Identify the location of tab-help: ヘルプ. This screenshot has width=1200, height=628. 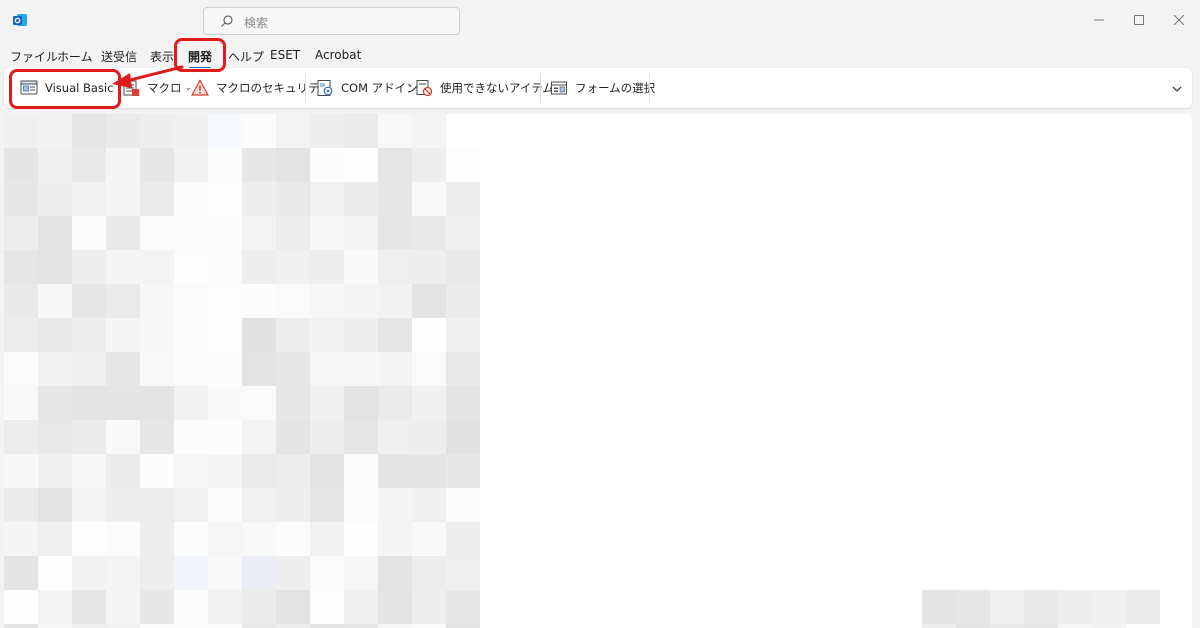
(246, 56).